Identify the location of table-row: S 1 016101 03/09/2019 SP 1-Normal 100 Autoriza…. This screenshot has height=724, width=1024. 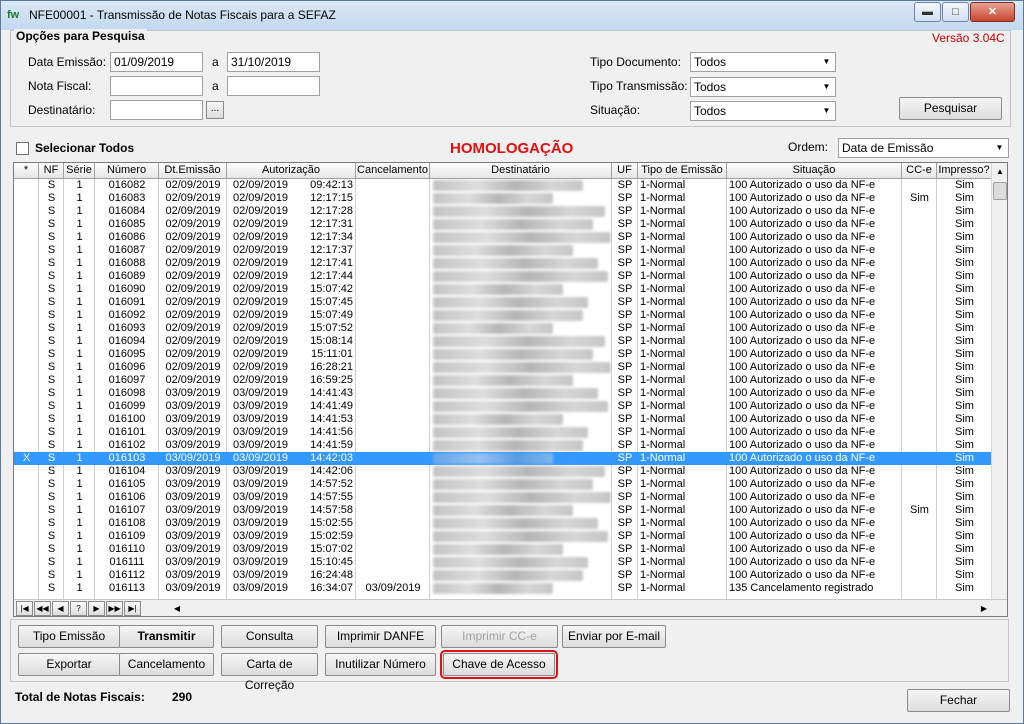
(502, 432).